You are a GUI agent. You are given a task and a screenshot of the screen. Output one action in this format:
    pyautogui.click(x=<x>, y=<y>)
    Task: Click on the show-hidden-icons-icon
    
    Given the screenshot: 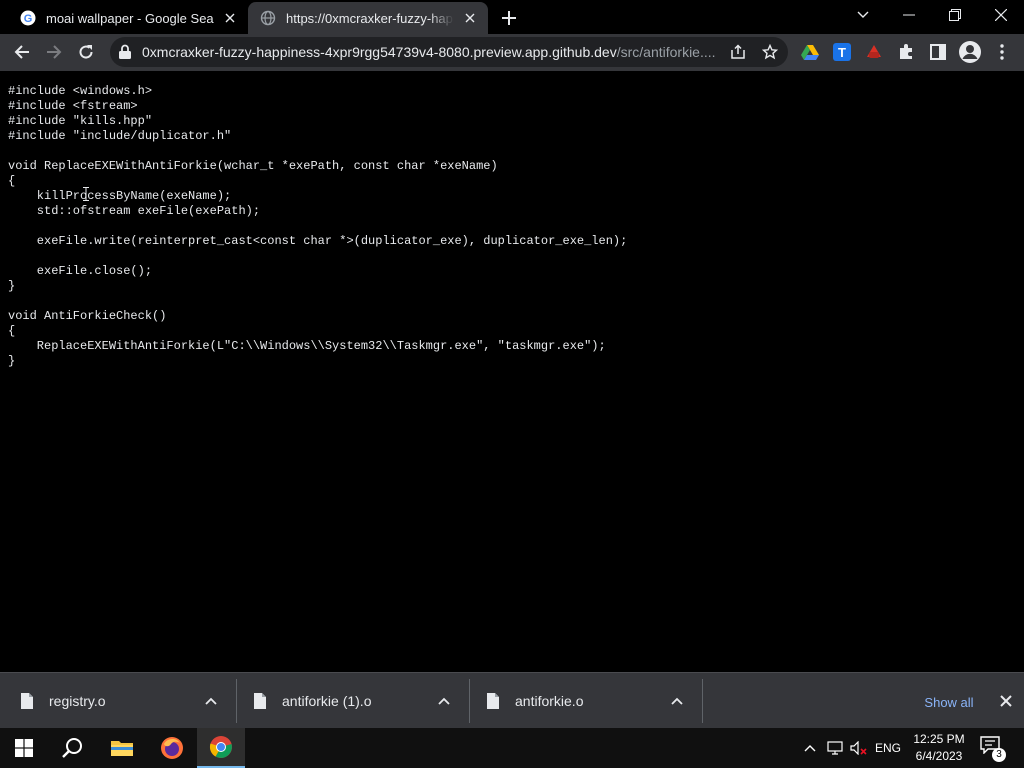 What is the action you would take?
    pyautogui.click(x=810, y=748)
    